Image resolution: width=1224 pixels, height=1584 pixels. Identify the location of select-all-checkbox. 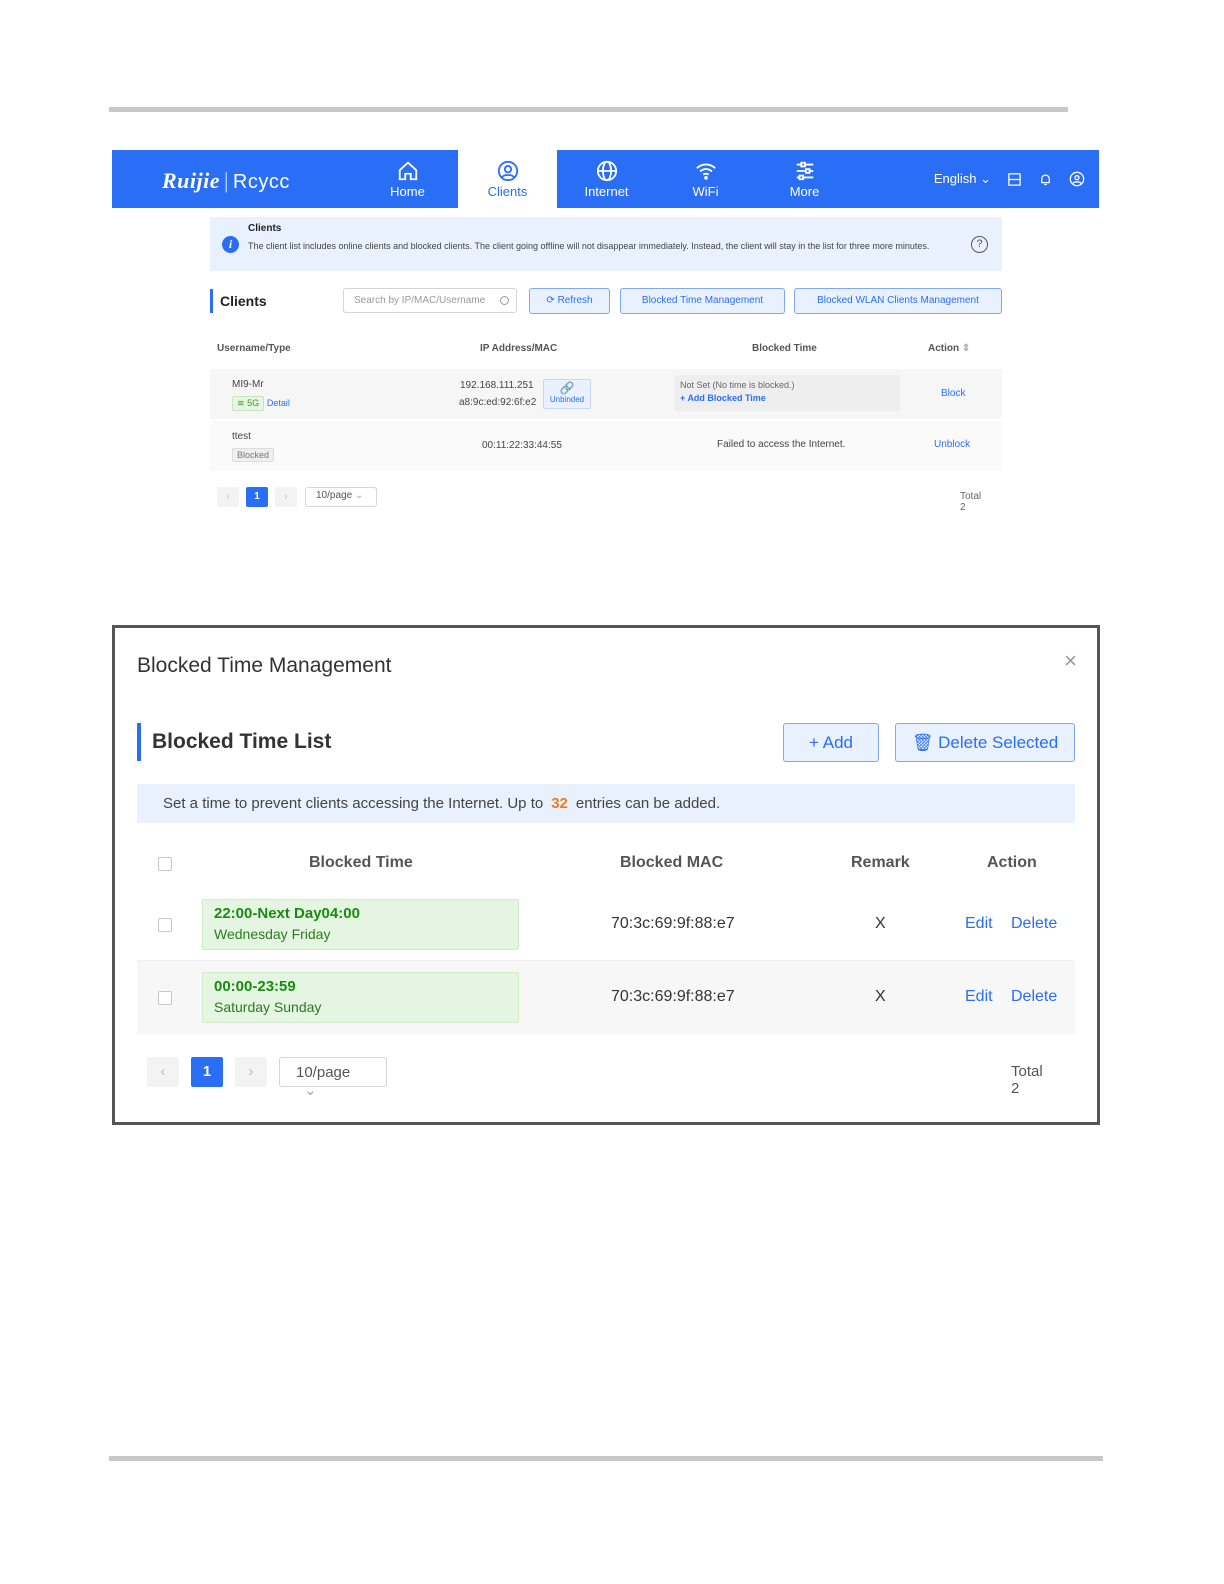
(165, 864).